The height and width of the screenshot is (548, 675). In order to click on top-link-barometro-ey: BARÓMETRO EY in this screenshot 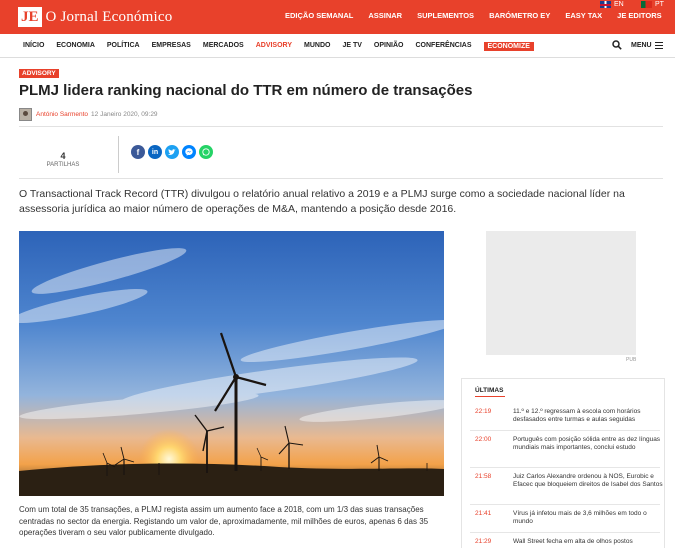, I will do `click(519, 15)`.